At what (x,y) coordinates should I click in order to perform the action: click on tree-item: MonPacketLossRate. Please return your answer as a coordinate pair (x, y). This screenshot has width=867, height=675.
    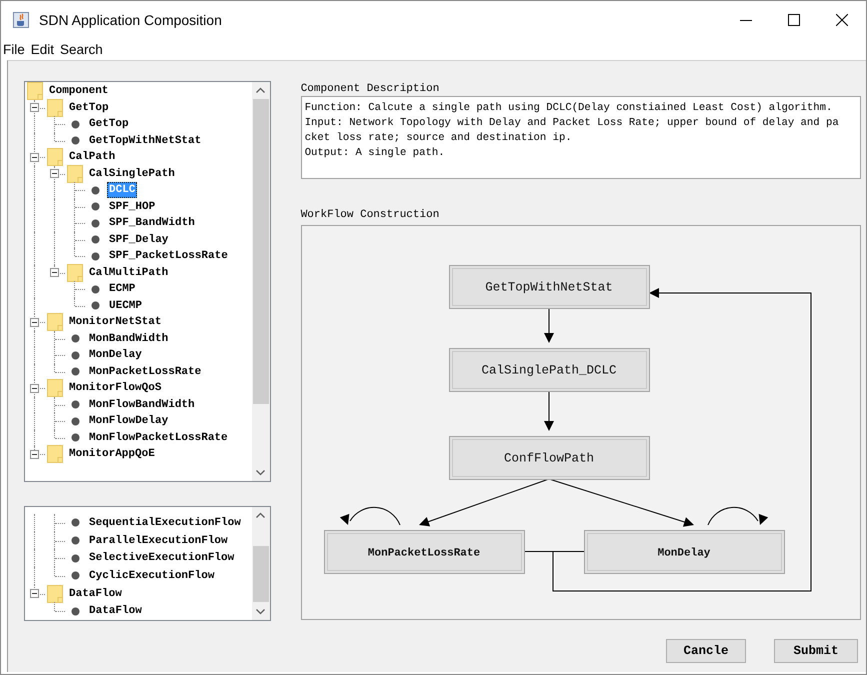
    Looking at the image, I should click on (145, 372).